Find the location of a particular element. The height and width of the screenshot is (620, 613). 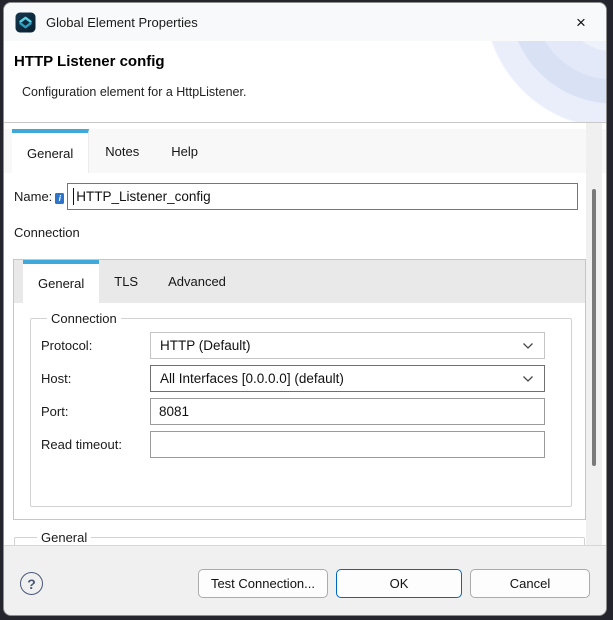

page-title: HTTP Listener config is located at coordinates (89, 61).